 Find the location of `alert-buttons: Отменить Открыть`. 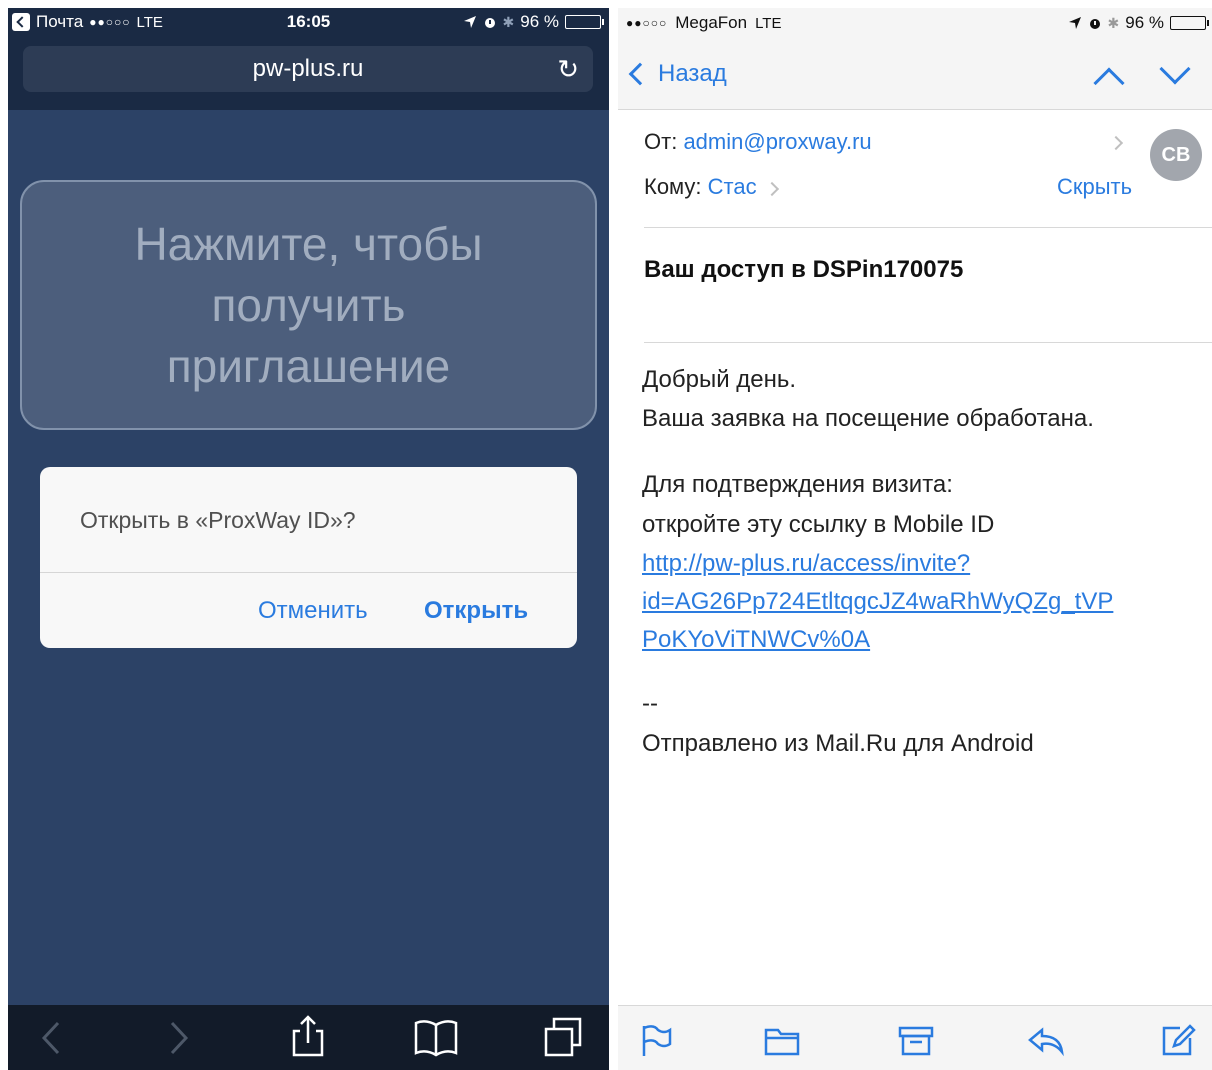

alert-buttons: Отменить Открыть is located at coordinates (308, 610).